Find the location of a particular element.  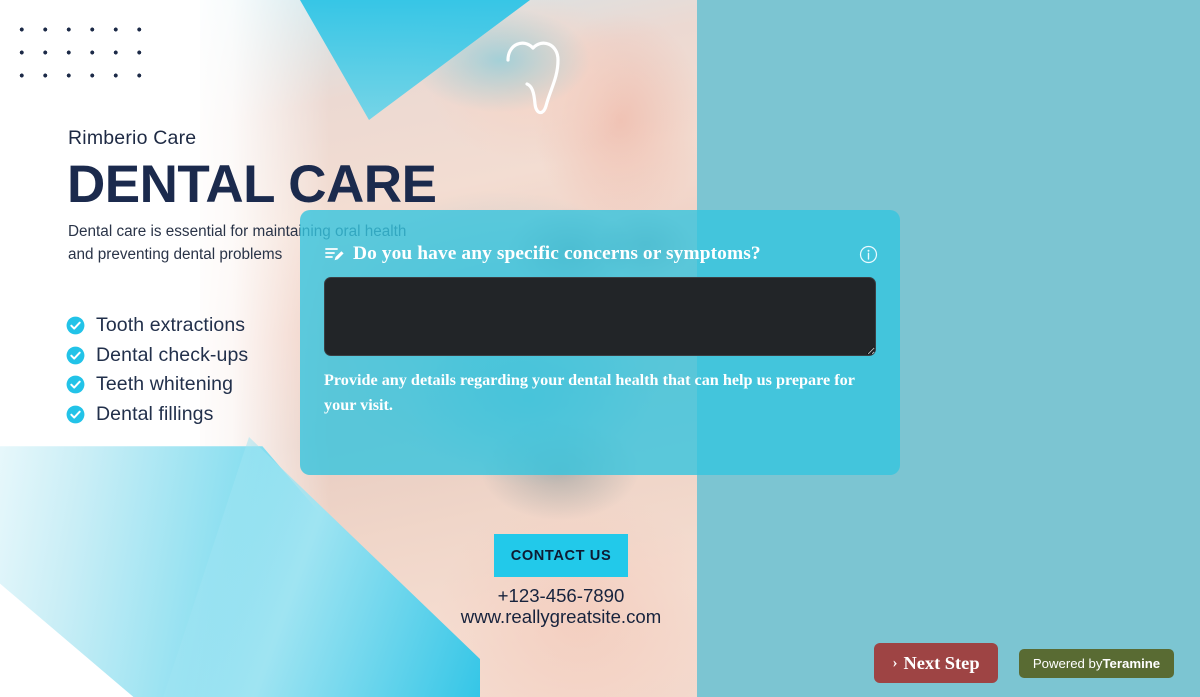

service-label: Teeth whitening is located at coordinates (165, 384).